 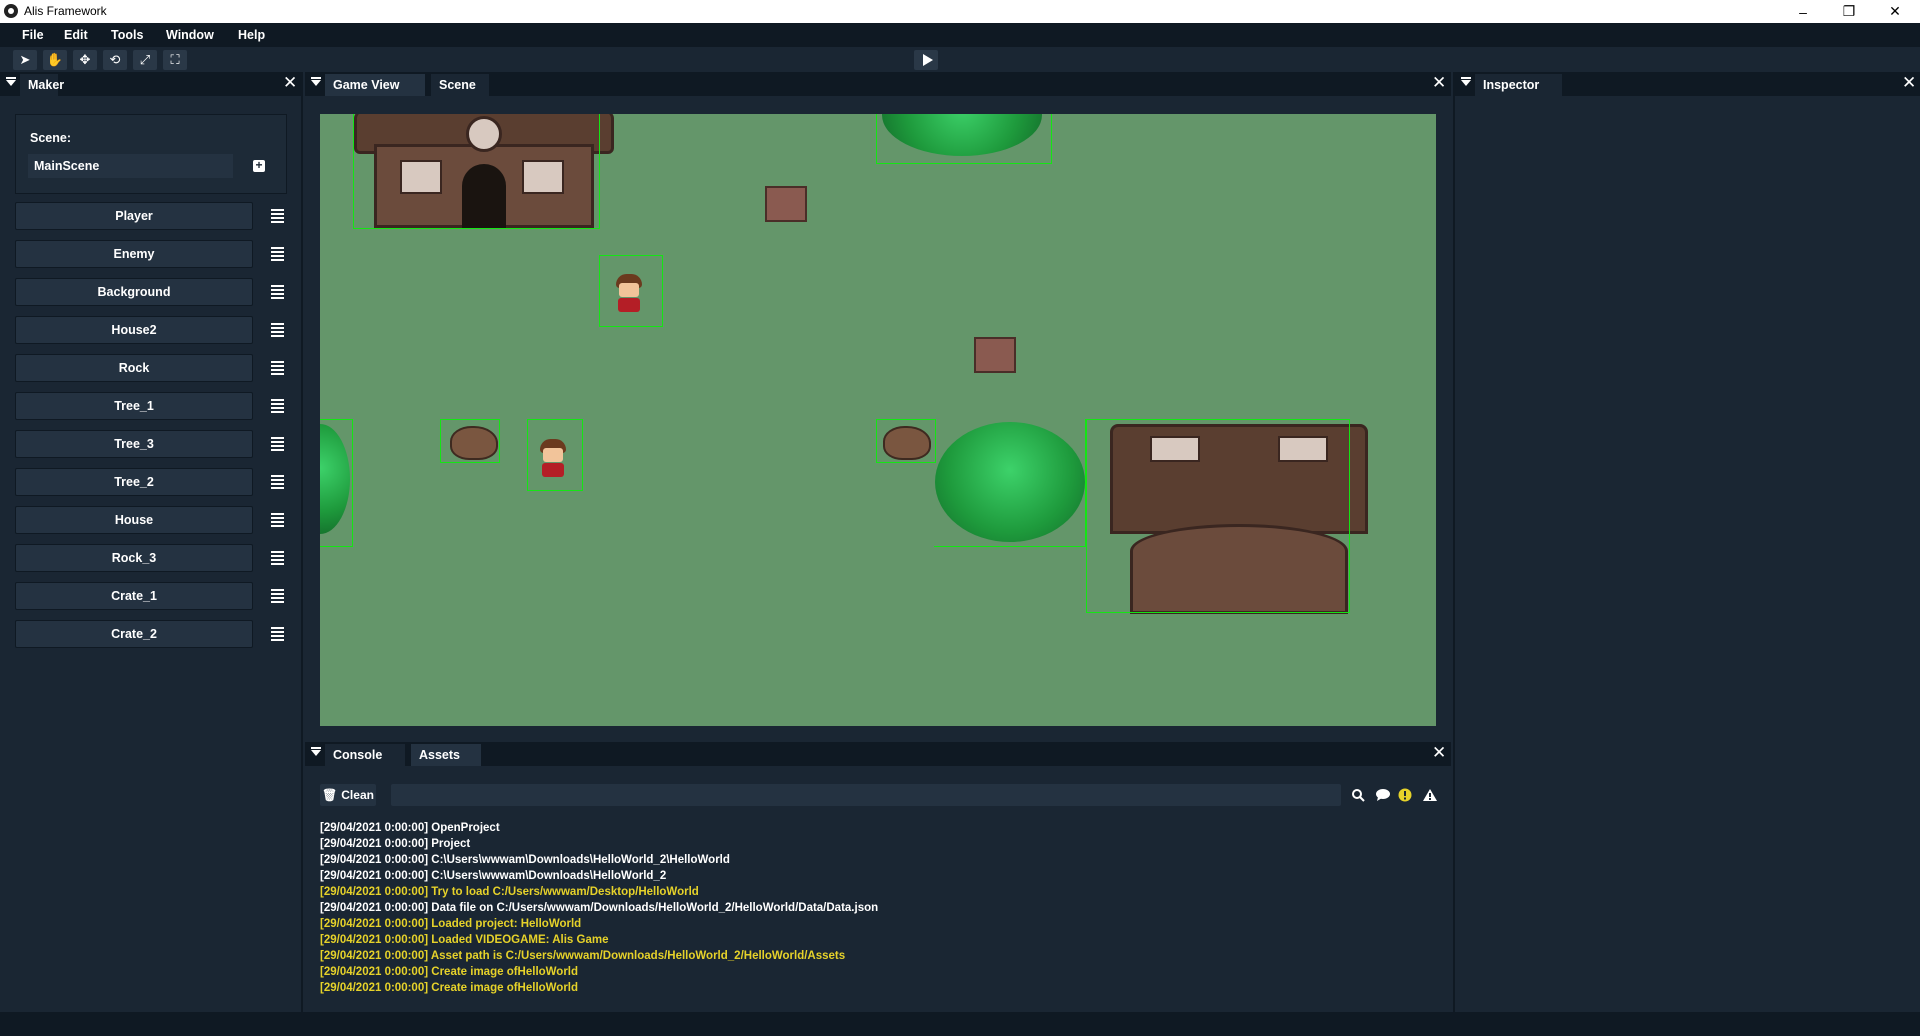 I want to click on tab-maker: Maker, so click(x=42, y=85).